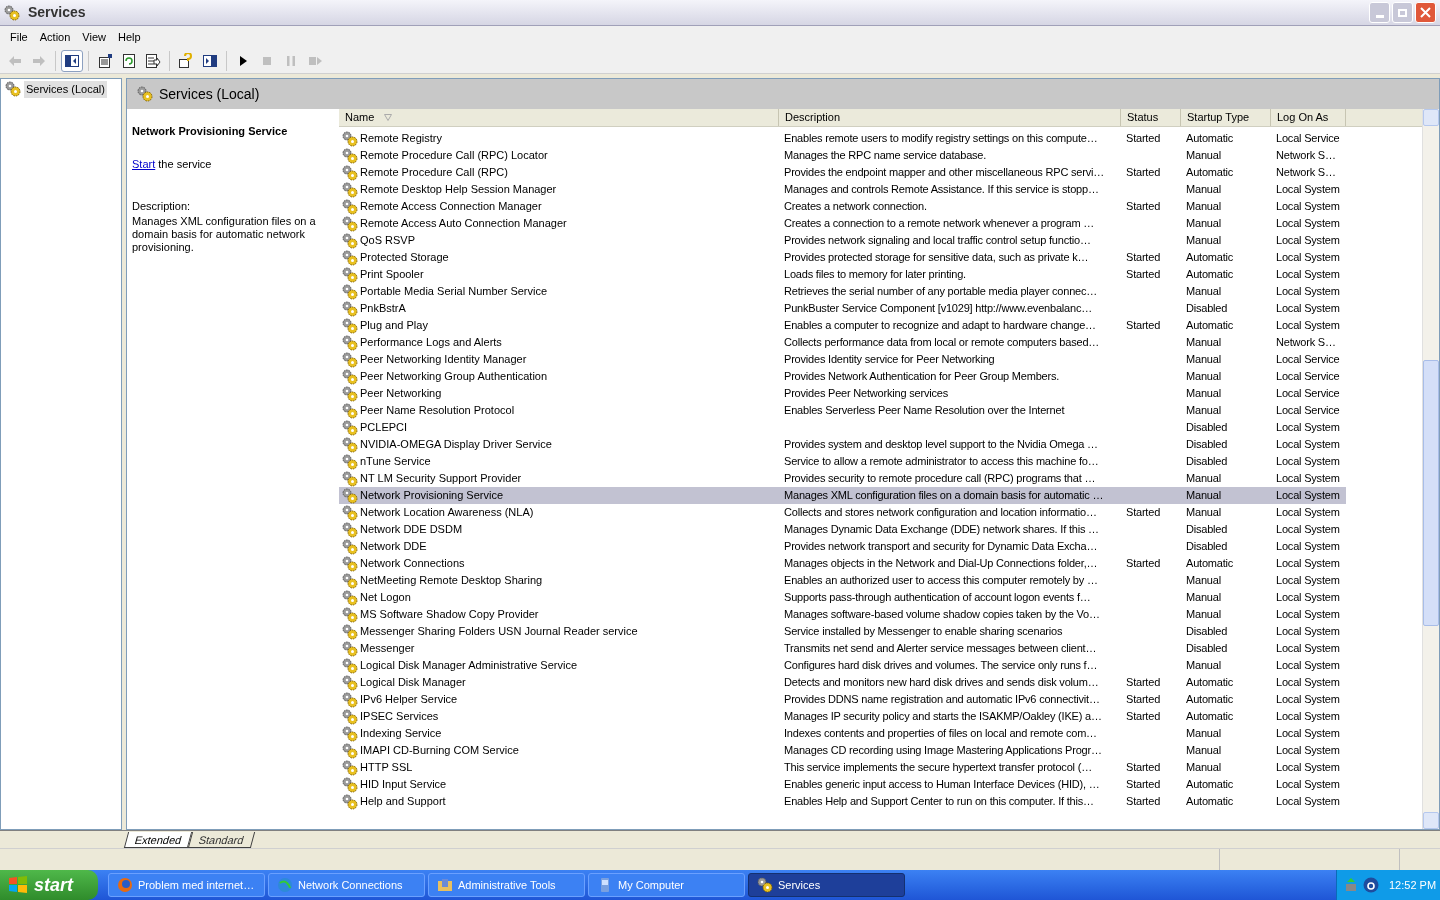 The image size is (1440, 900). I want to click on table-row: Remote Registry Enables remote users to modify registry settings on this compute… Started Automatic Local Service, so click(842, 138).